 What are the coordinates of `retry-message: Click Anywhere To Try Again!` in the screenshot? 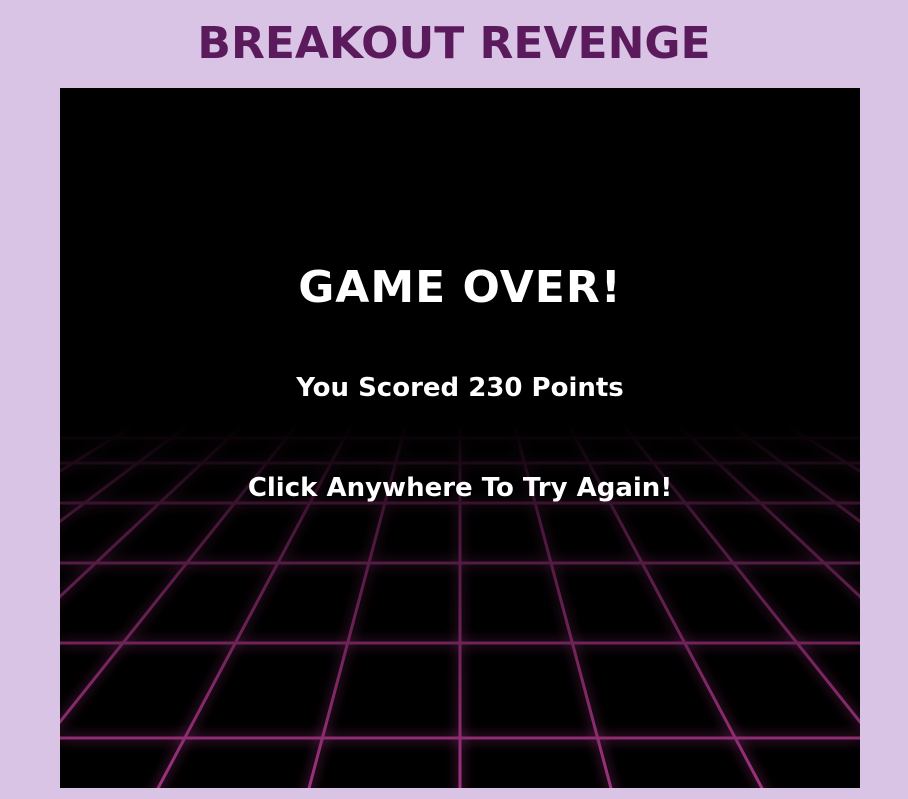 It's located at (460, 488).